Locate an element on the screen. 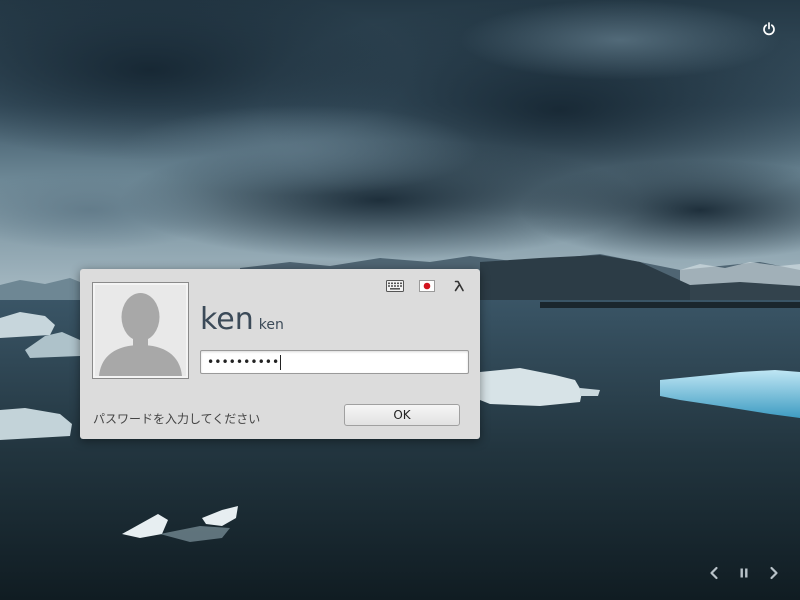 The image size is (800, 600). japan-flag-icon is located at coordinates (427, 286).